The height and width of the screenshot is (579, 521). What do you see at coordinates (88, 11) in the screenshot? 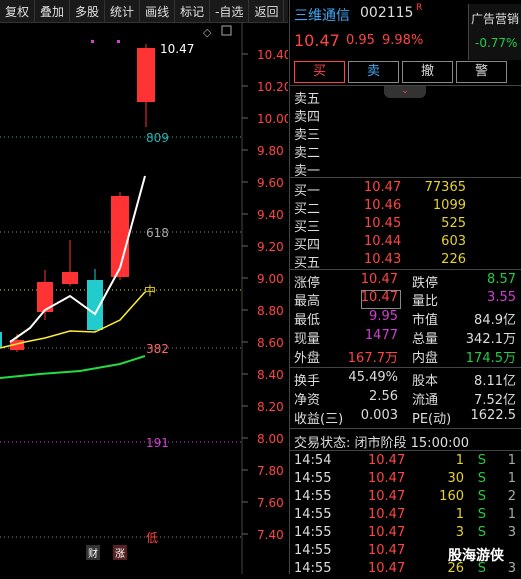
I see `toolbar-button: 多股` at bounding box center [88, 11].